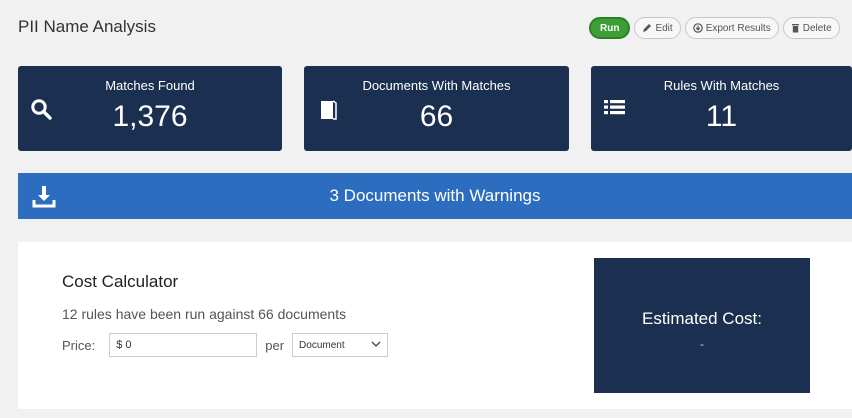  I want to click on delete-button: Delete, so click(811, 28).